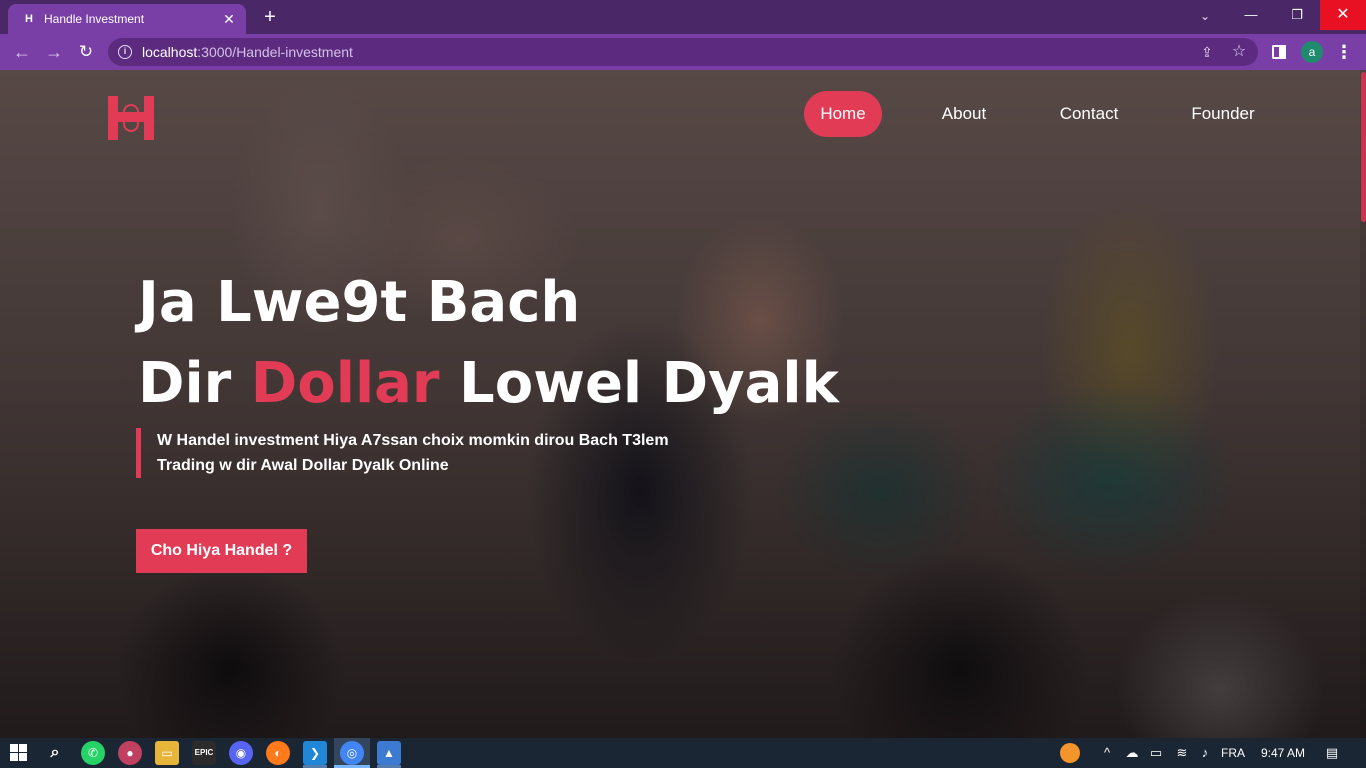  Describe the element at coordinates (315, 753) in the screenshot. I see `vscode-icon: ❯` at that location.